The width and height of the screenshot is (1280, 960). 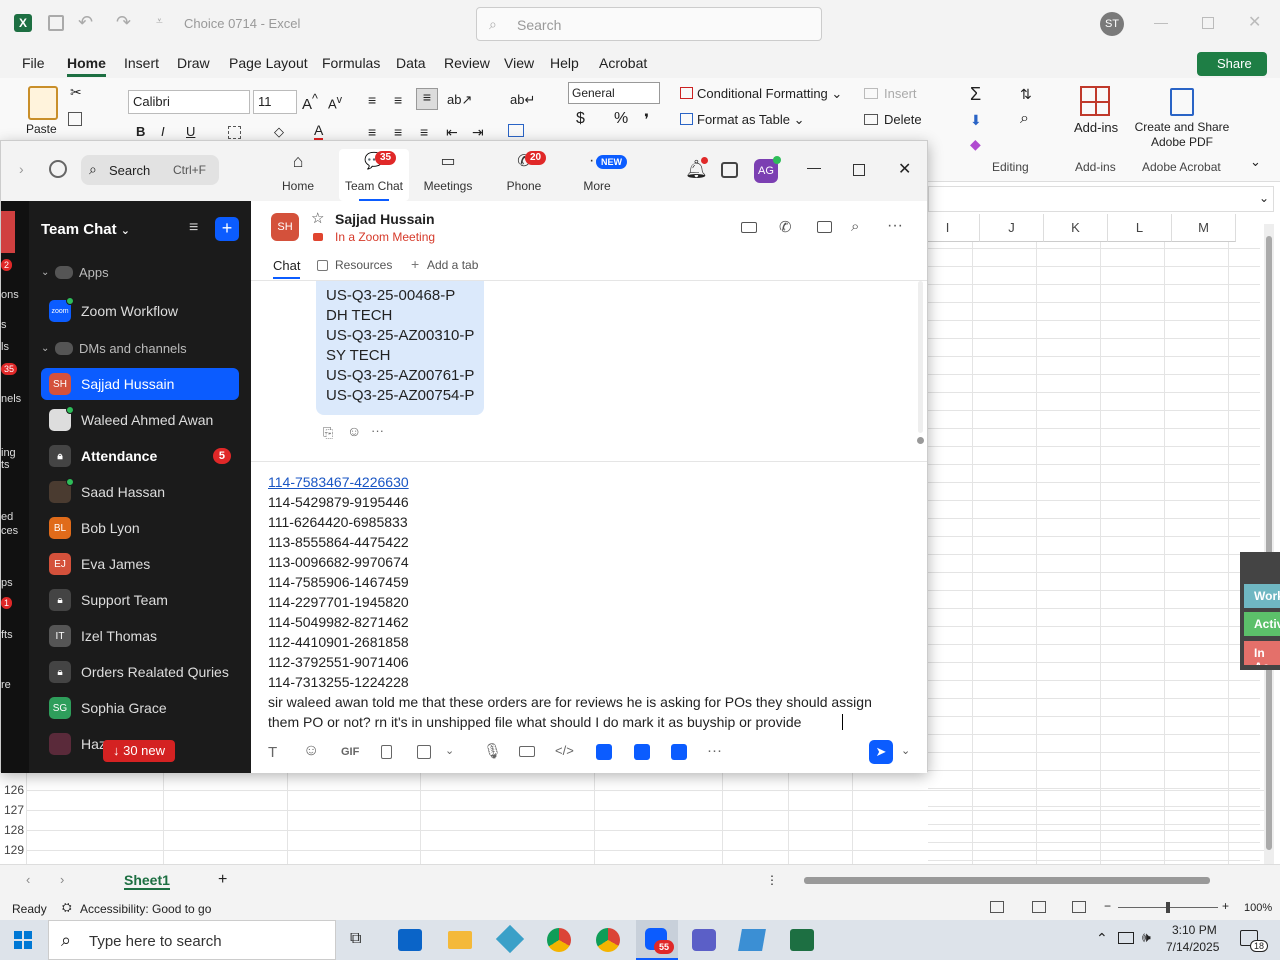 I want to click on reply-icon: ⎘, so click(x=328, y=433).